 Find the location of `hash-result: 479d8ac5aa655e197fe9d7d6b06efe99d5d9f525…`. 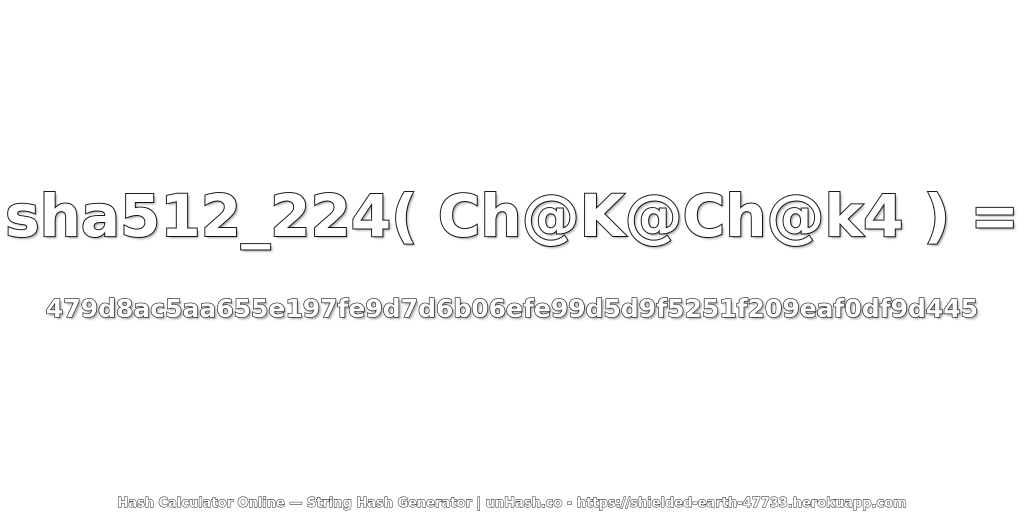

hash-result: 479d8ac5aa655e197fe9d7d6b06efe99d5d9f525… is located at coordinates (512, 308).